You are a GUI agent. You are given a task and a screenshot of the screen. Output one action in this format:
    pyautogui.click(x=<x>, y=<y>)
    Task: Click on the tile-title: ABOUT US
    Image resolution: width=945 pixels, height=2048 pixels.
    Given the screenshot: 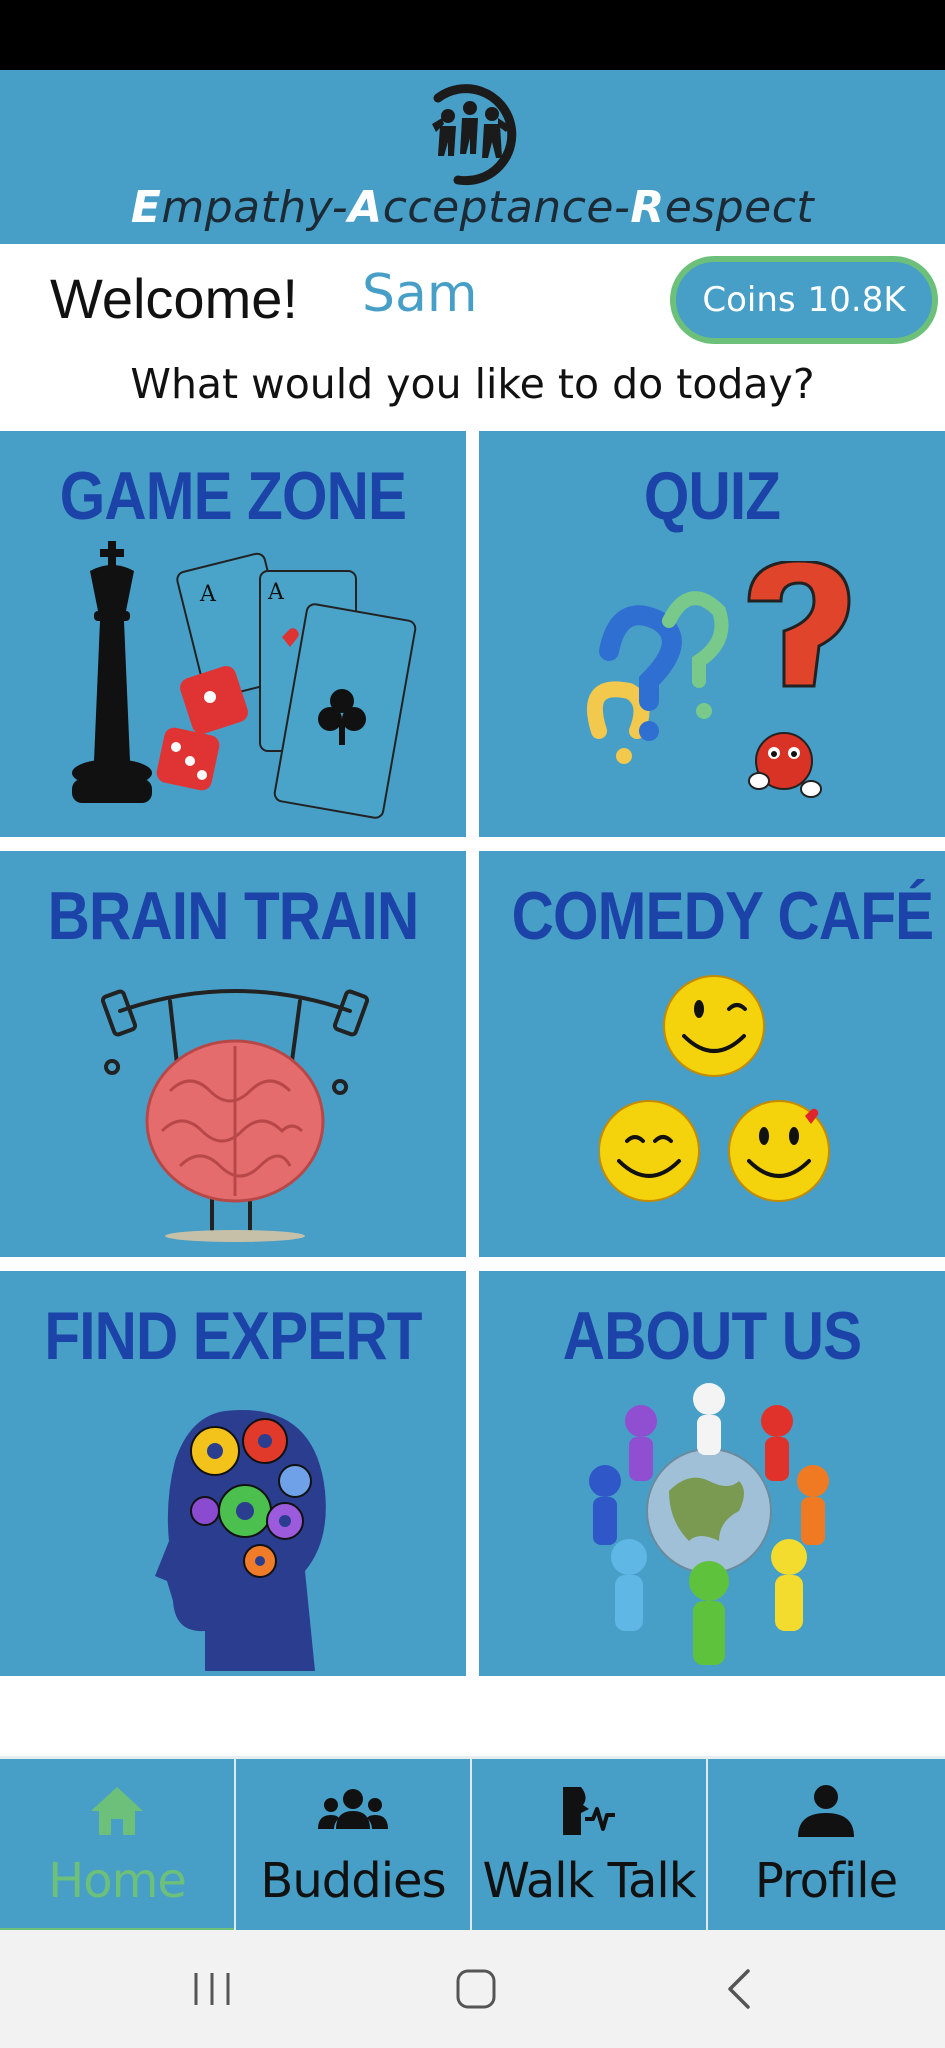 What is the action you would take?
    pyautogui.click(x=712, y=1336)
    